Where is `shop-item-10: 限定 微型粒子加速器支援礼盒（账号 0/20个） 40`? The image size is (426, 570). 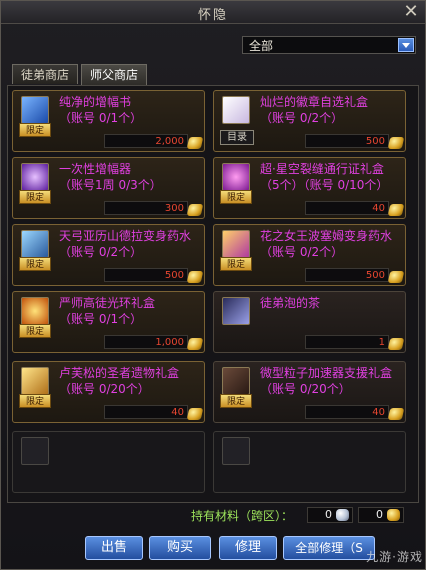 shop-item-10: 限定 微型粒子加速器支援礼盒（账号 0/20个） 40 is located at coordinates (309, 392).